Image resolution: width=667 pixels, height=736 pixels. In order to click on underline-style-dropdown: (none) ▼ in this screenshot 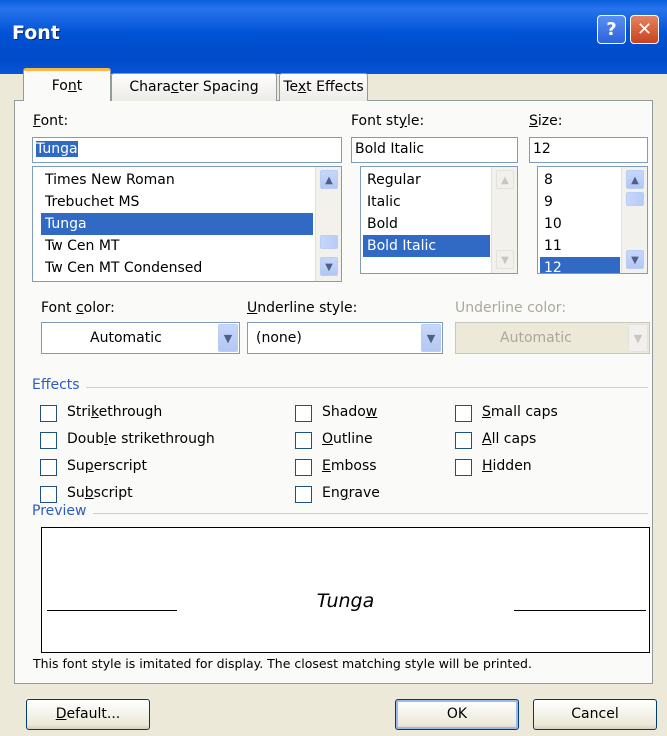, I will do `click(345, 338)`.